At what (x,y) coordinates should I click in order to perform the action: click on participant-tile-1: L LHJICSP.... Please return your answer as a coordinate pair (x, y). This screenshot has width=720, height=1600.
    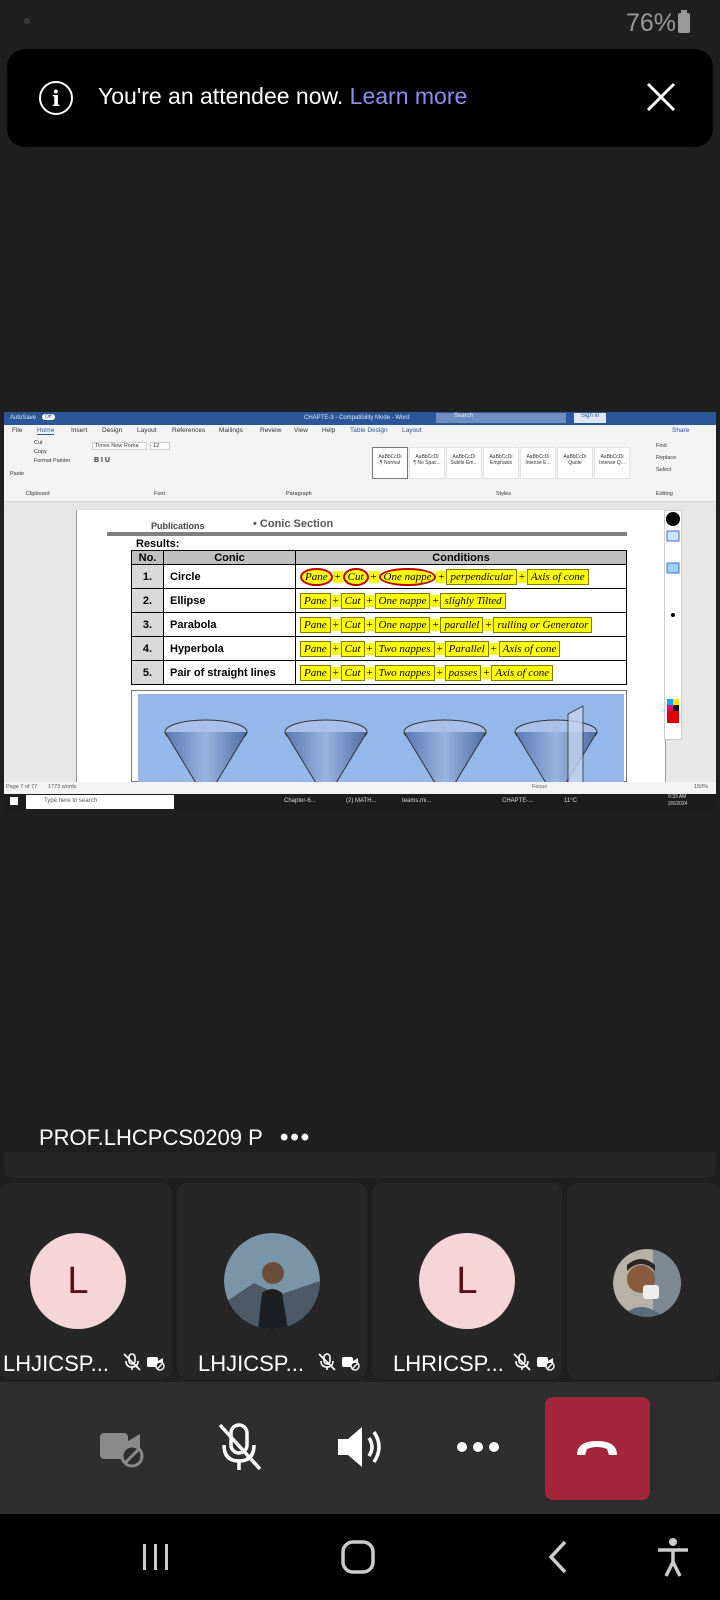
    Looking at the image, I should click on (86, 1281).